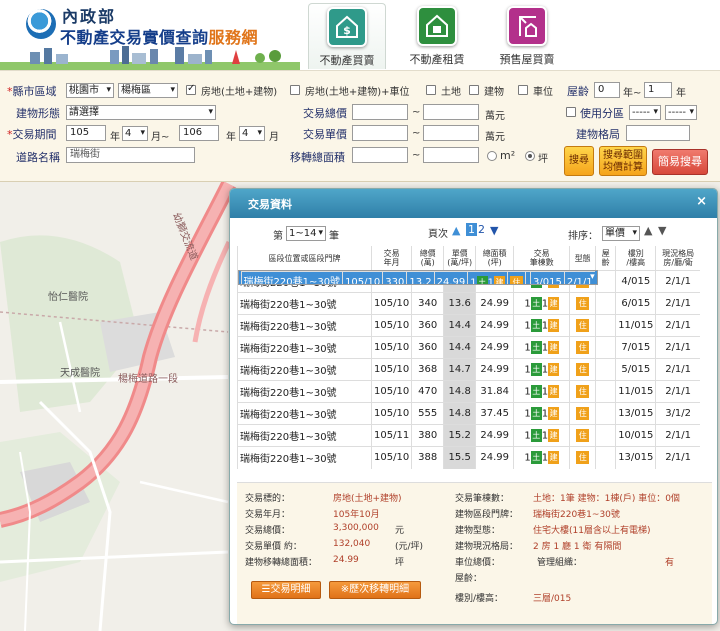 The height and width of the screenshot is (631, 720). Describe the element at coordinates (199, 133) in the screenshot. I see `year-to-input: 106` at that location.